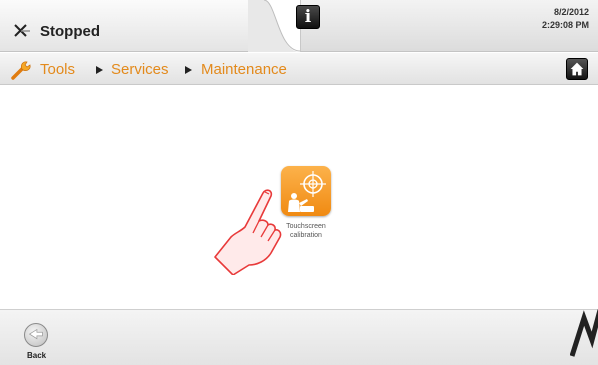 The image size is (598, 365). I want to click on back-button, so click(36, 335).